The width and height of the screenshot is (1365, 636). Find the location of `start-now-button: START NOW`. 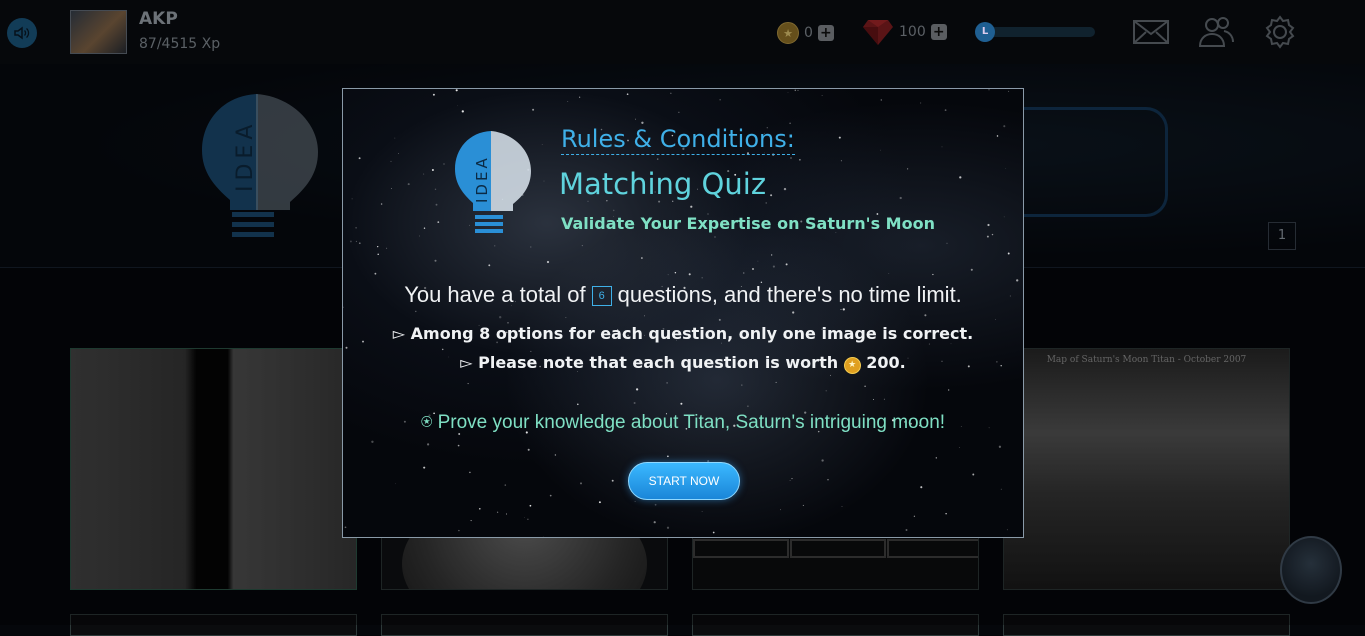

start-now-button: START NOW is located at coordinates (684, 481).